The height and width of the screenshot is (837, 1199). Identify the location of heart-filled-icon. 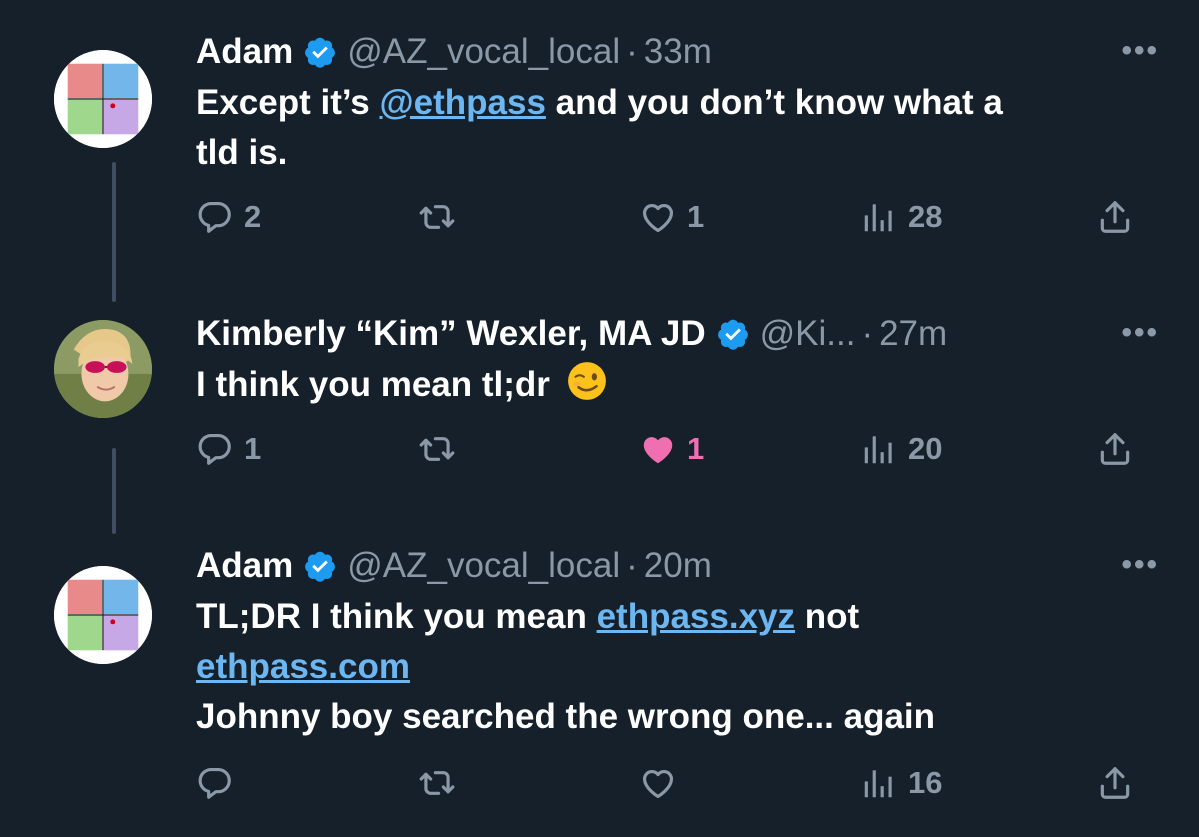
(658, 449).